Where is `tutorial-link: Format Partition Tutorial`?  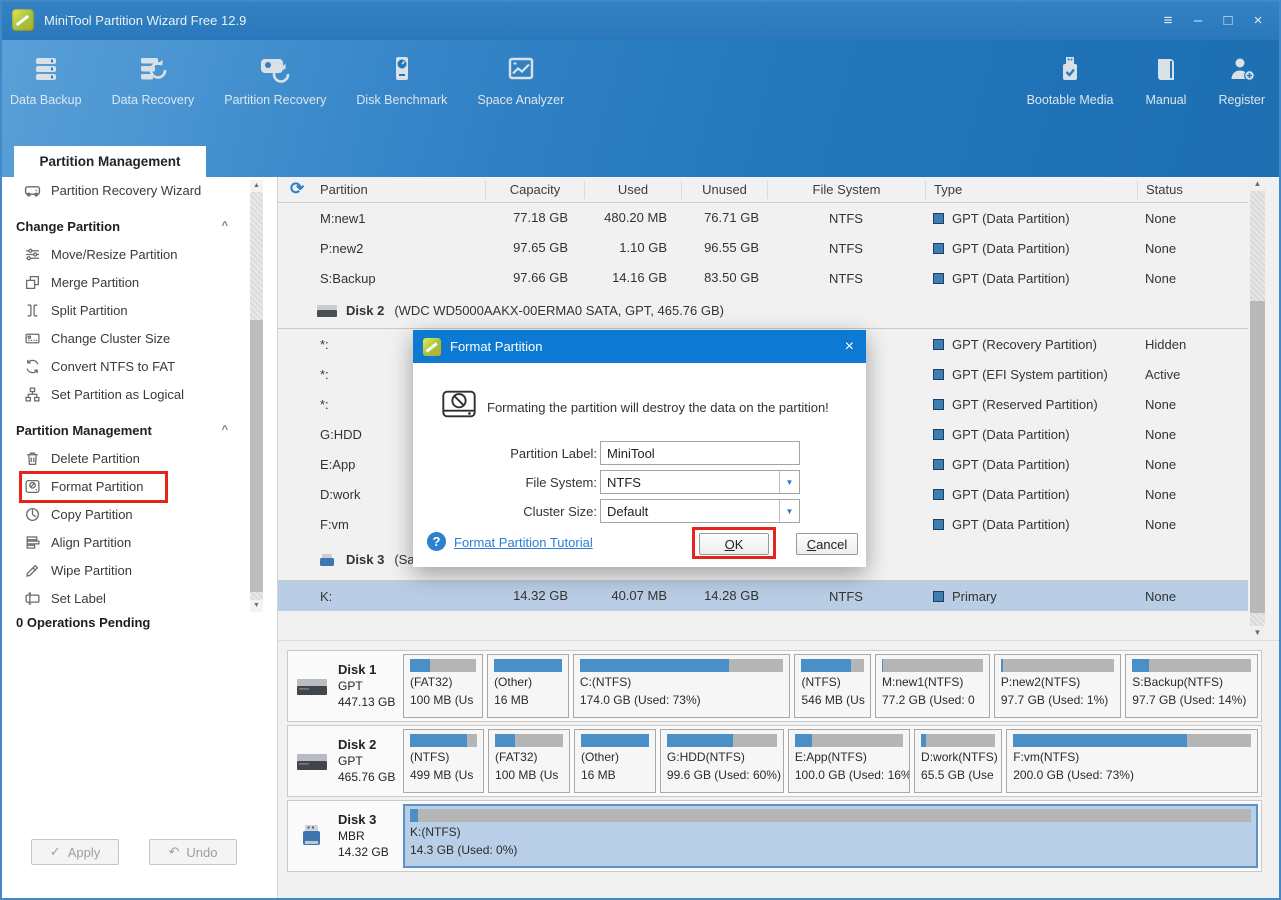
tutorial-link: Format Partition Tutorial is located at coordinates (523, 542).